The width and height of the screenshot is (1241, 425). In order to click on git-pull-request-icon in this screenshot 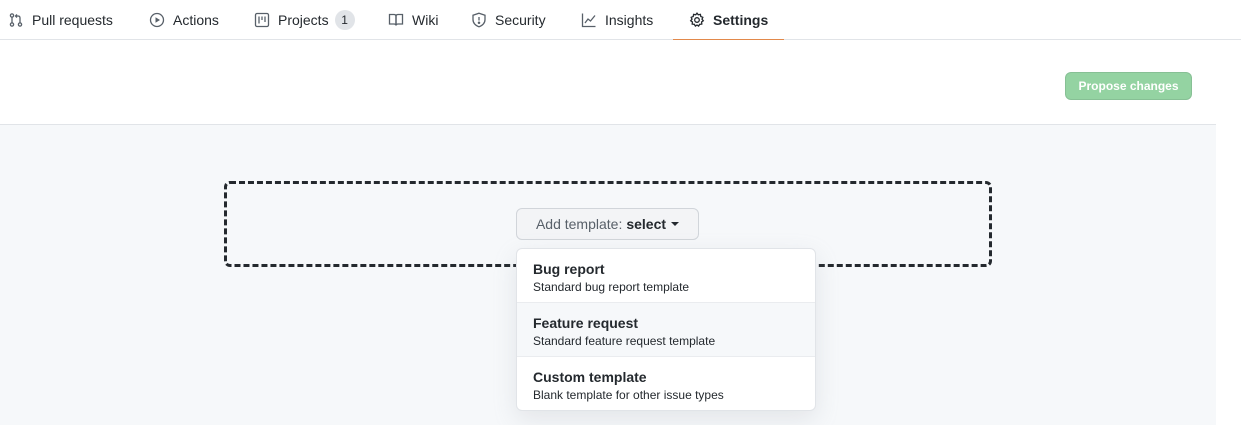, I will do `click(16, 20)`.